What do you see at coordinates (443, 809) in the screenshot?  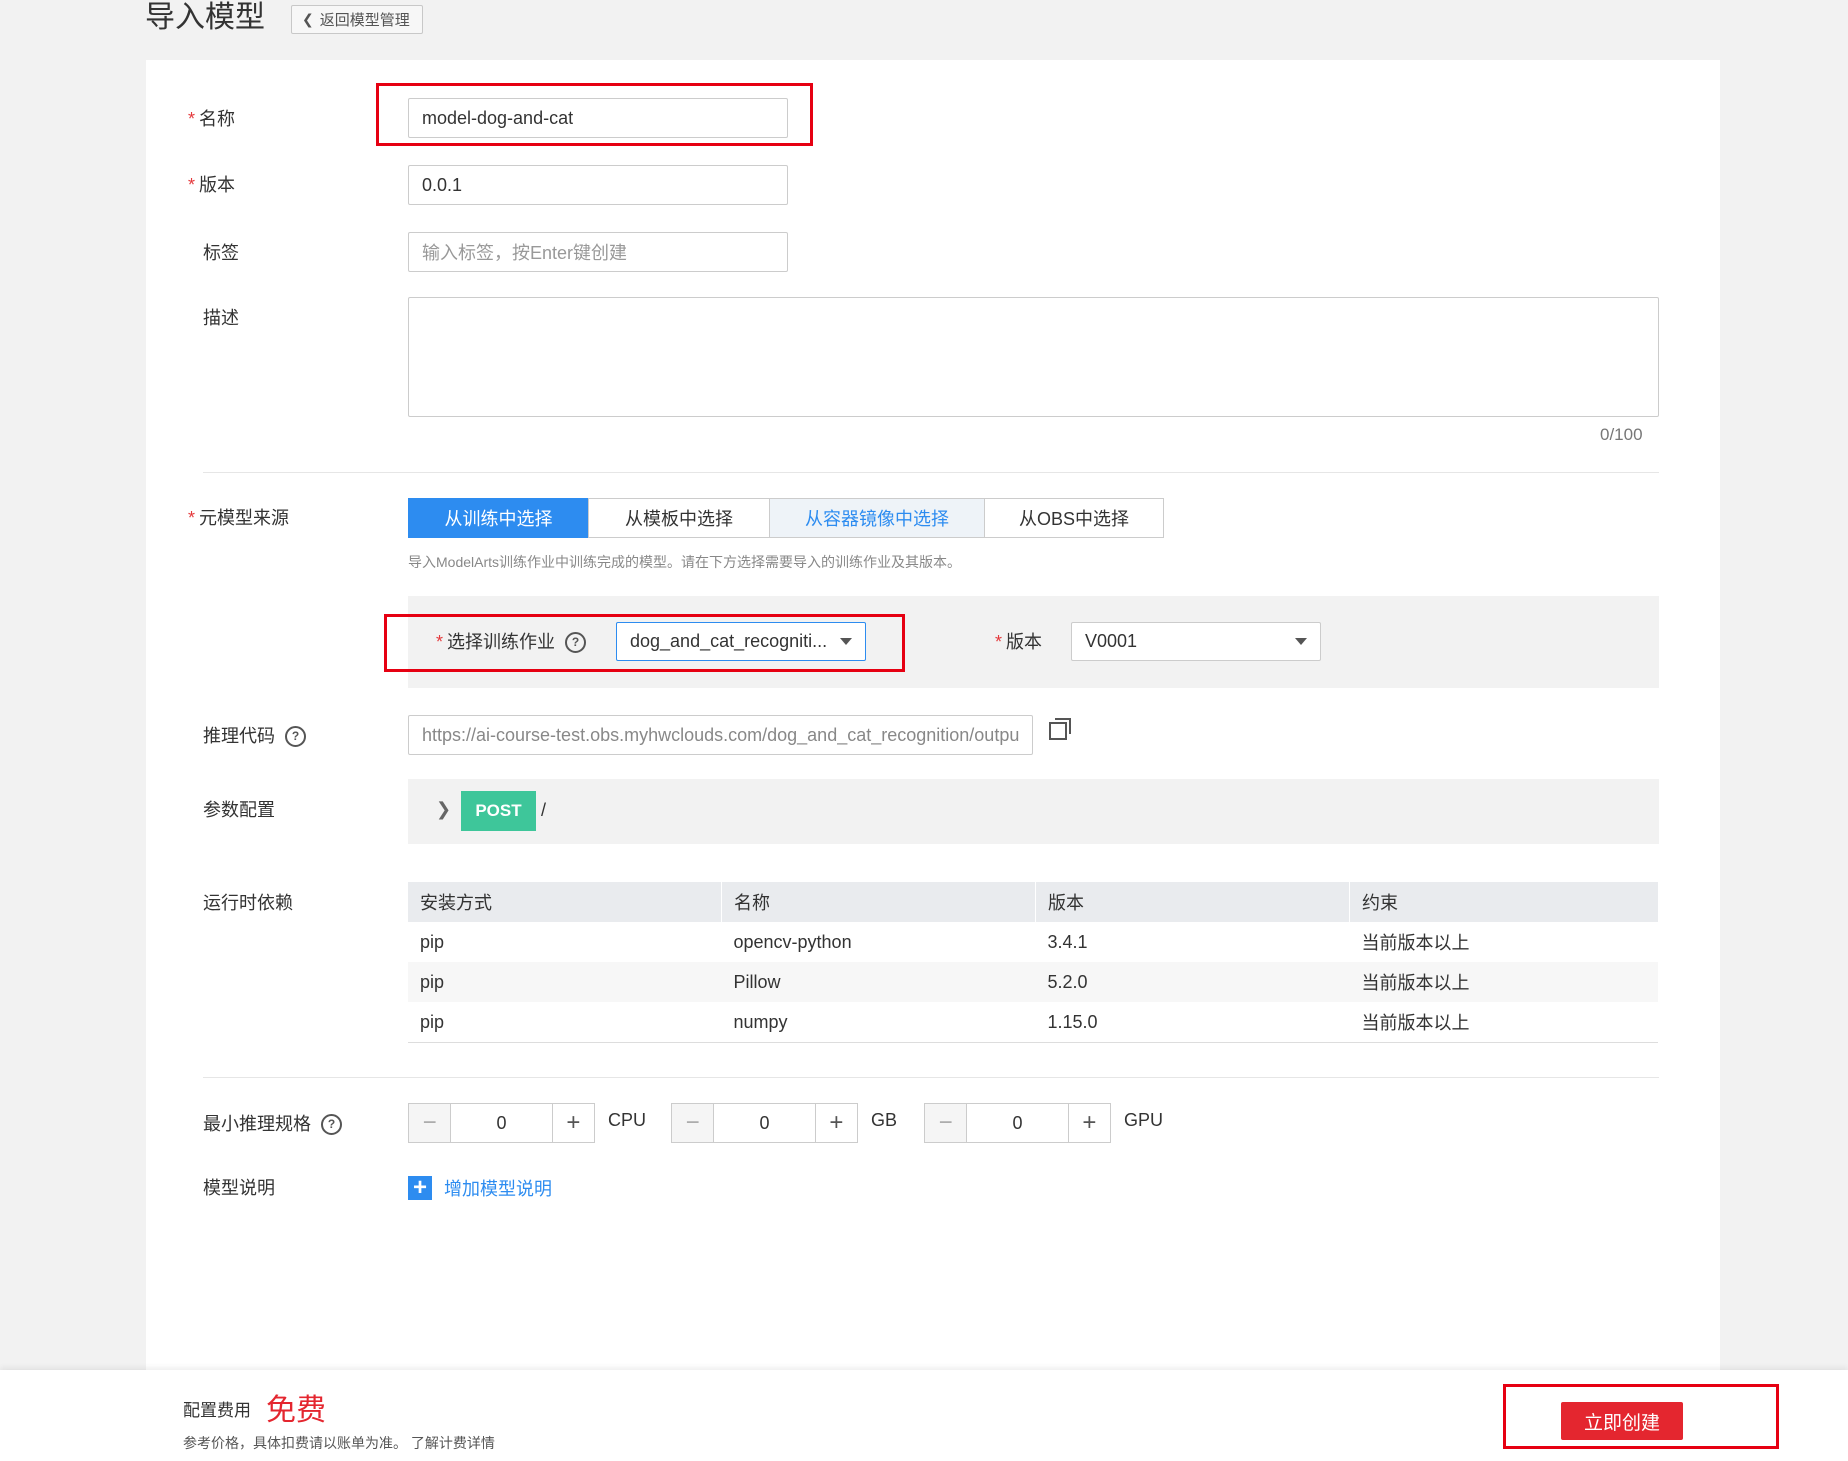 I see `chevron-right-icon: ❯` at bounding box center [443, 809].